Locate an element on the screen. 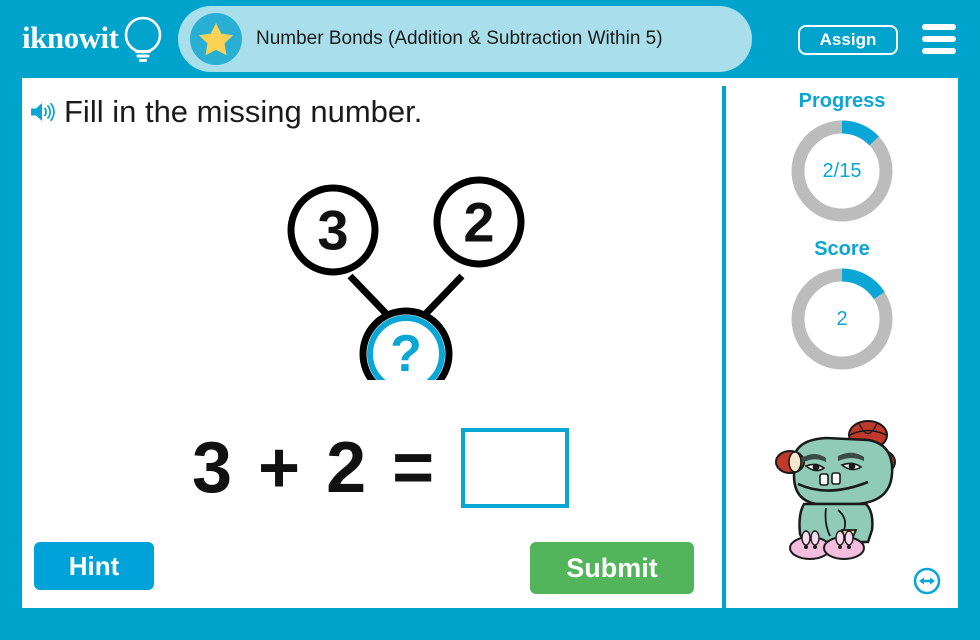 Image resolution: width=980 pixels, height=640 pixels. speaker-icon is located at coordinates (43, 112).